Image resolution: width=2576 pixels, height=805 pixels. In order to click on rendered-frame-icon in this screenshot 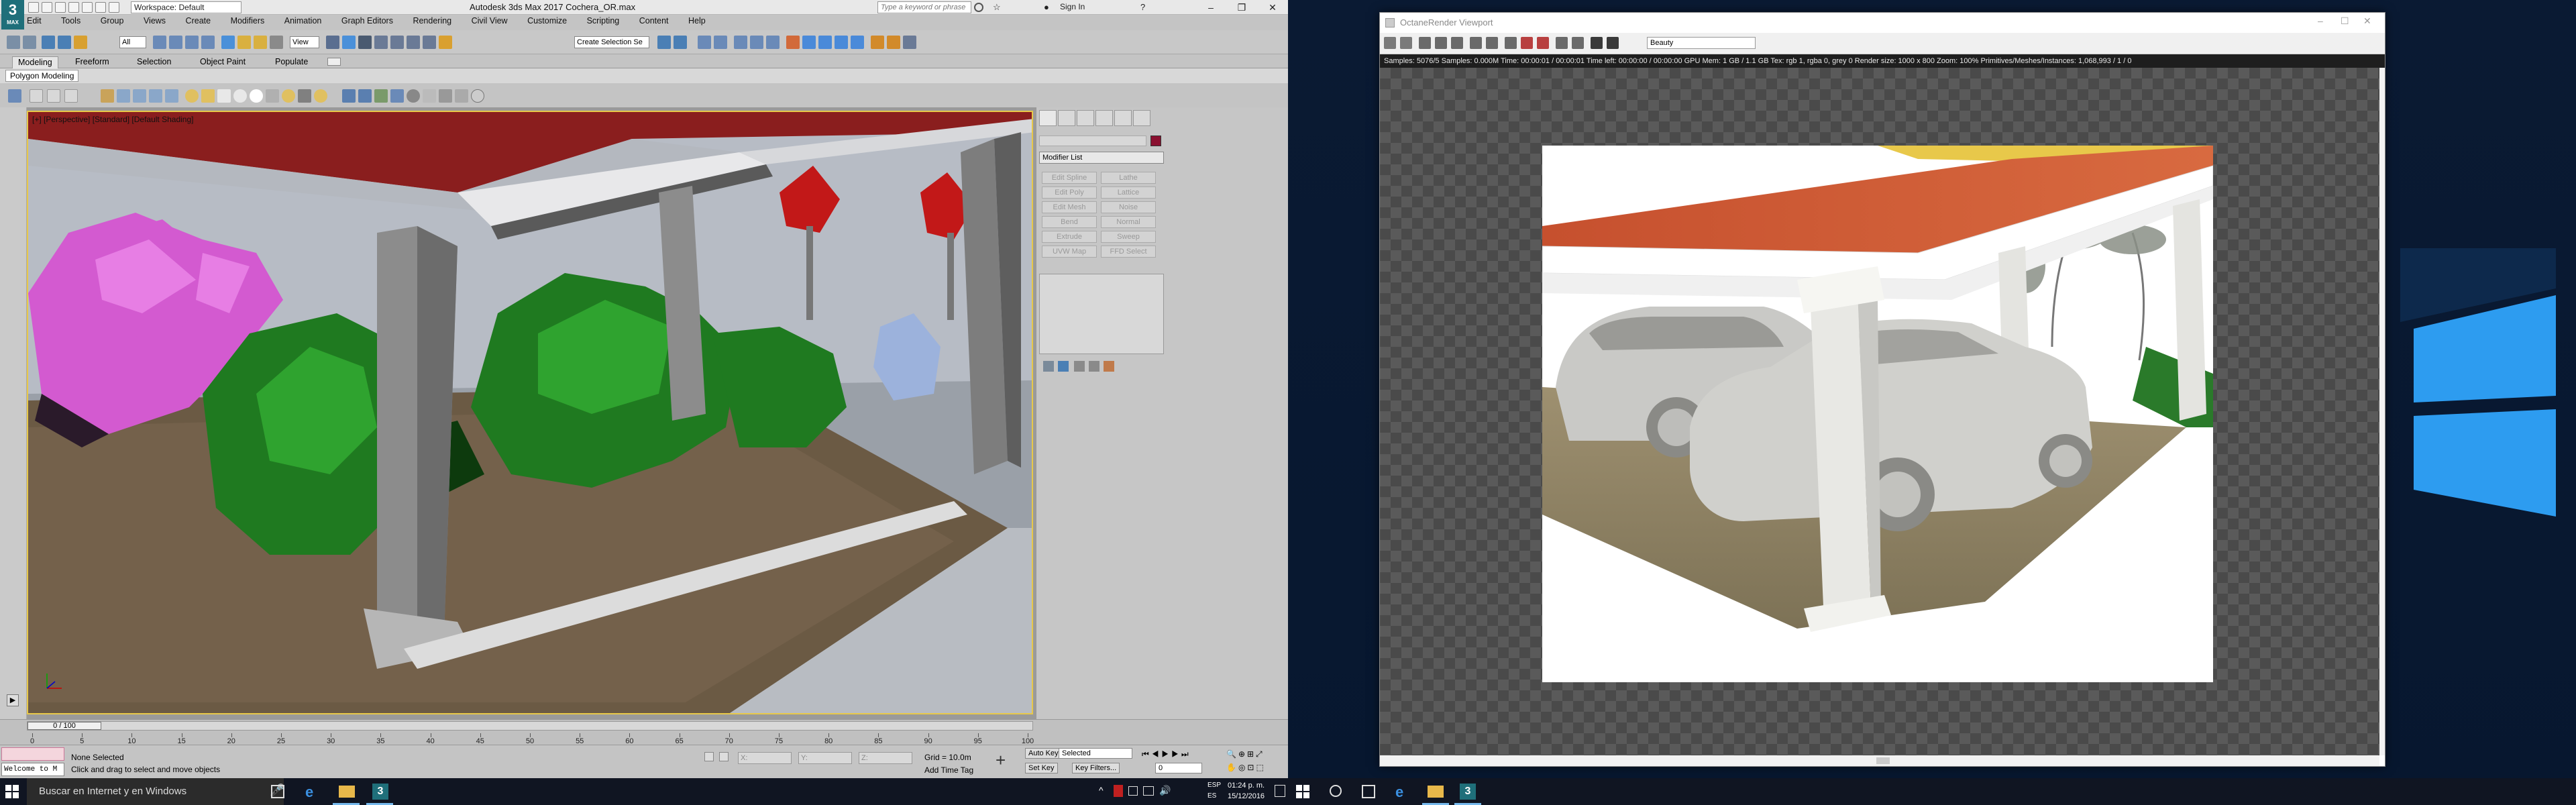, I will do `click(825, 42)`.